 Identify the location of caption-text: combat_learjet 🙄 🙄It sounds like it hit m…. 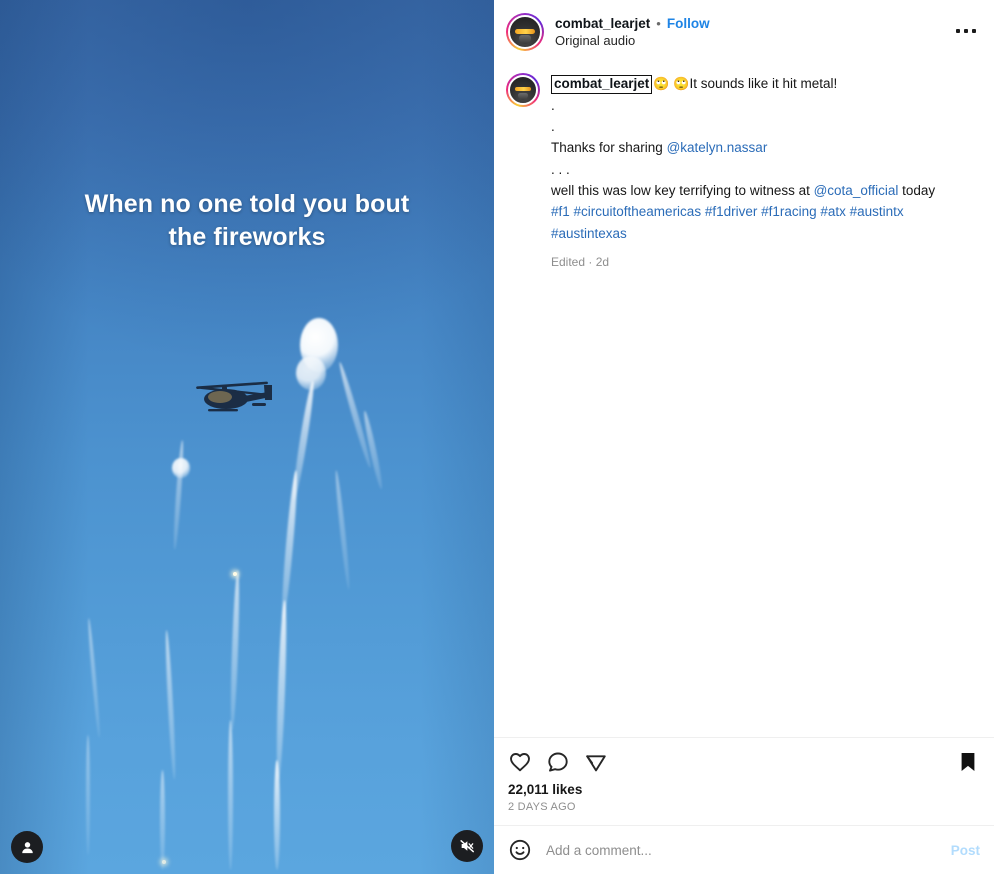
(766, 172).